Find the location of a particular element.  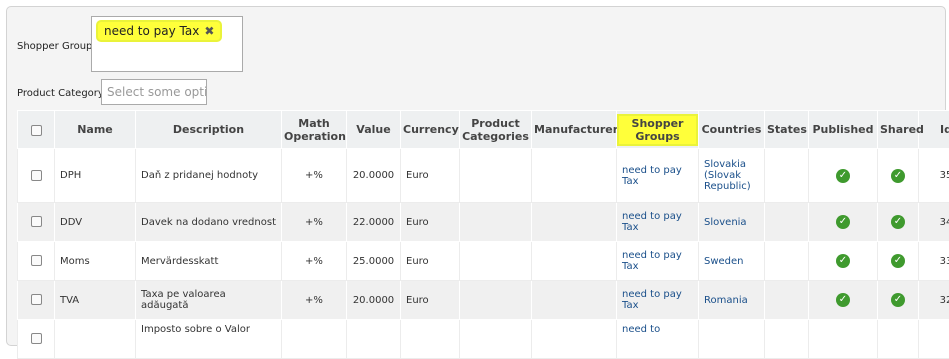

row-id: 32 is located at coordinates (934, 300).